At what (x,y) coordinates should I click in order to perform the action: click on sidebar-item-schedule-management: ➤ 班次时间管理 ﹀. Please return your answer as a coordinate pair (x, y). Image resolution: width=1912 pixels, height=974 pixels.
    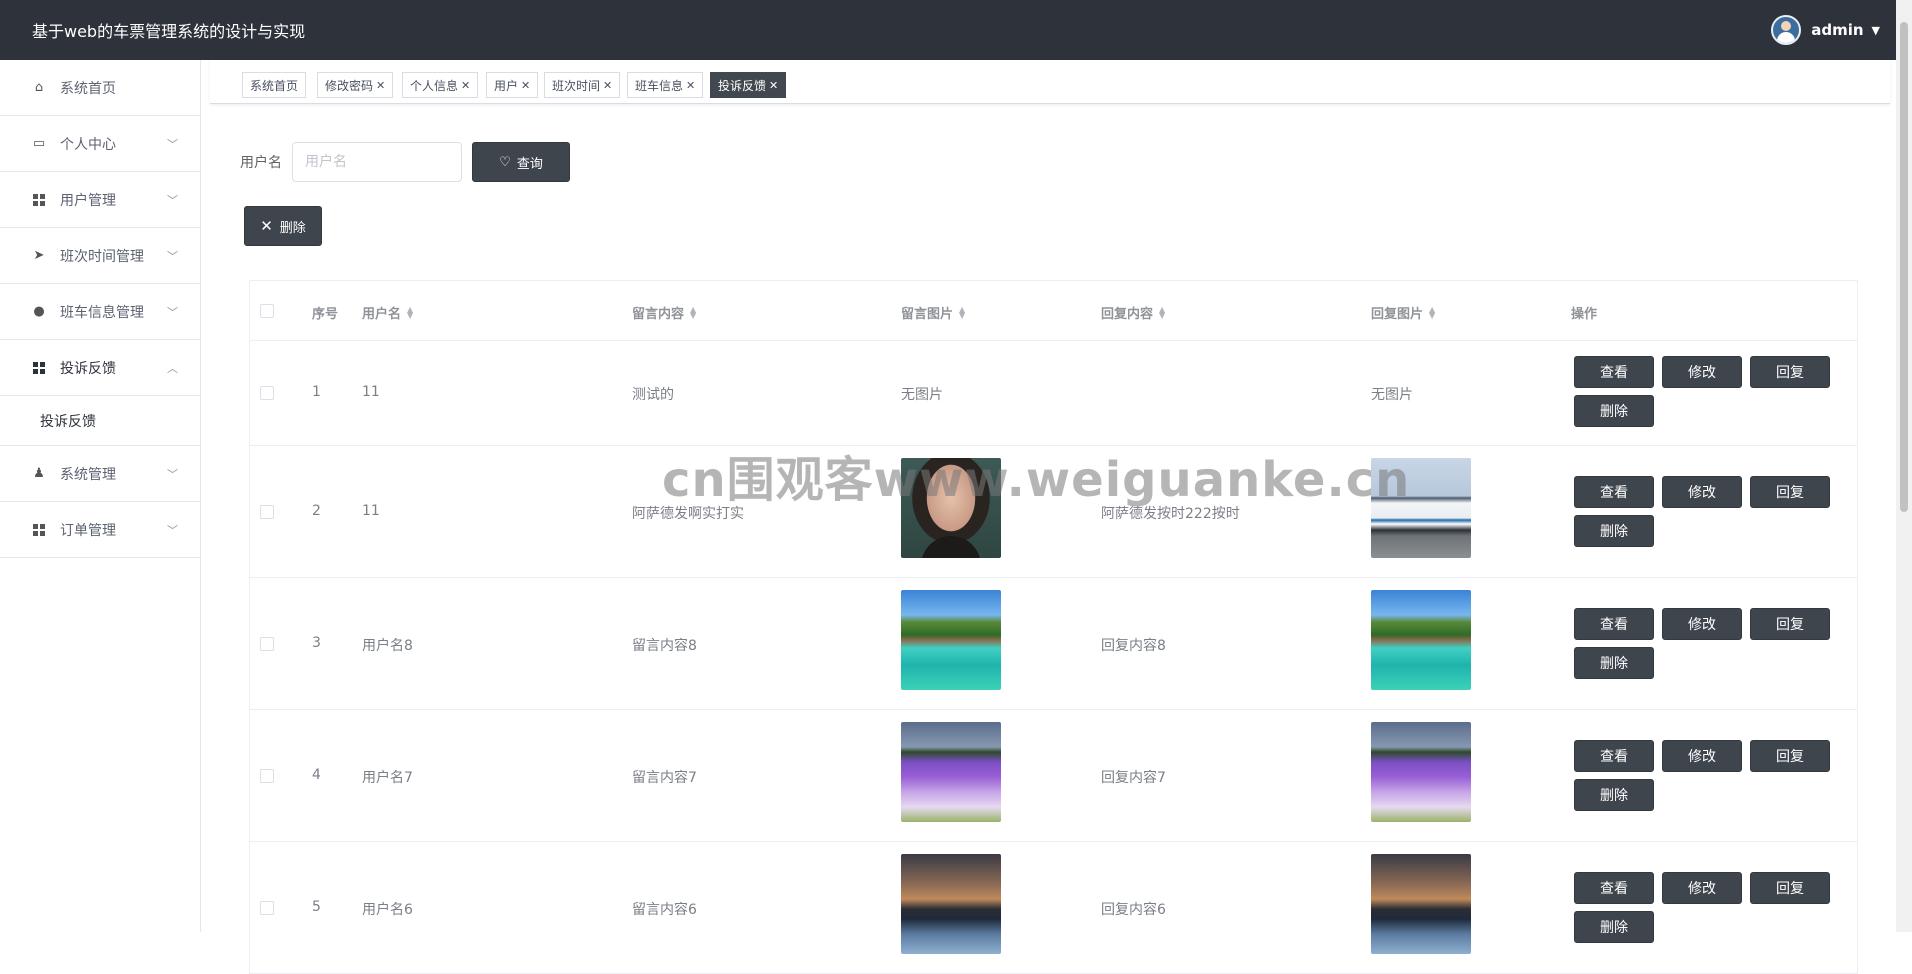
    Looking at the image, I should click on (100, 256).